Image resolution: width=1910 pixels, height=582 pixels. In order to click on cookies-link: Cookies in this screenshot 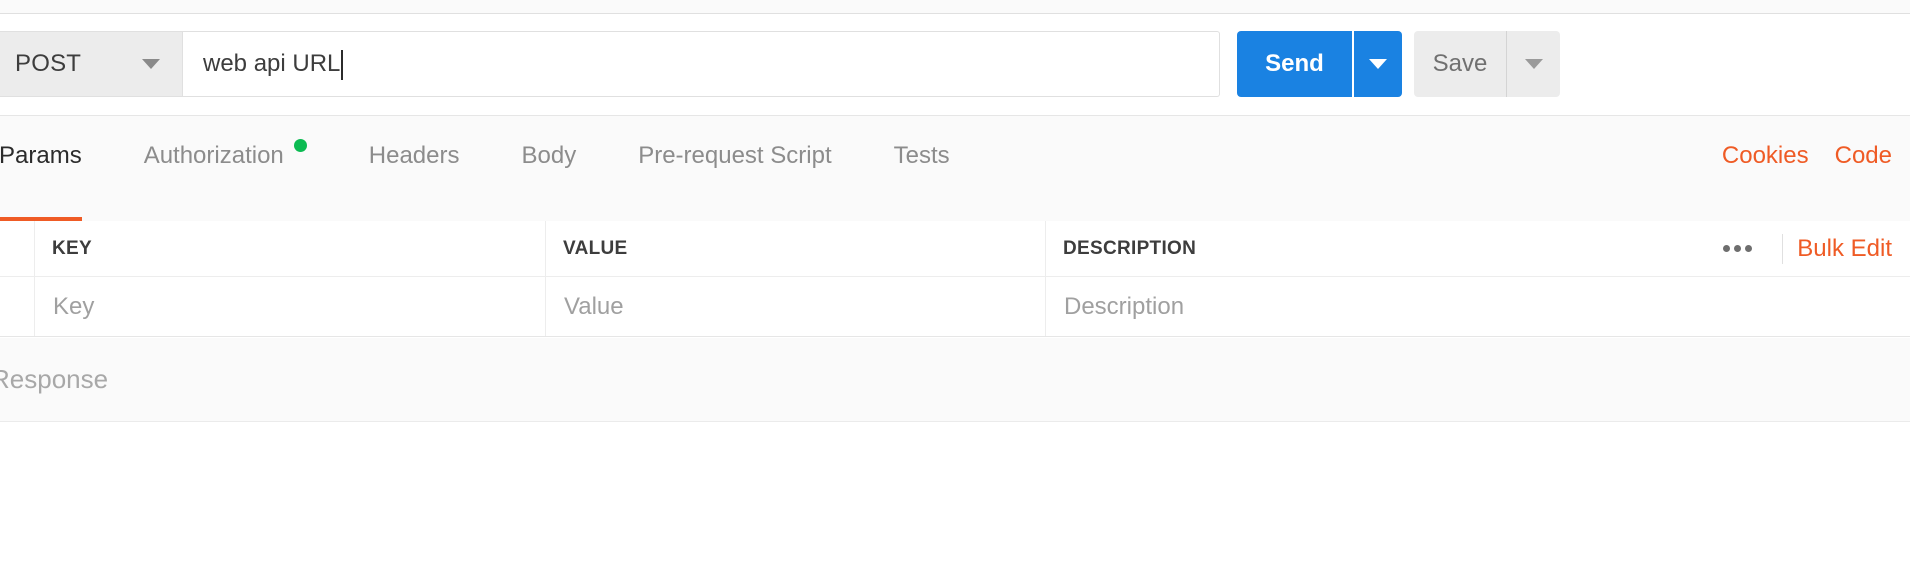, I will do `click(1765, 156)`.